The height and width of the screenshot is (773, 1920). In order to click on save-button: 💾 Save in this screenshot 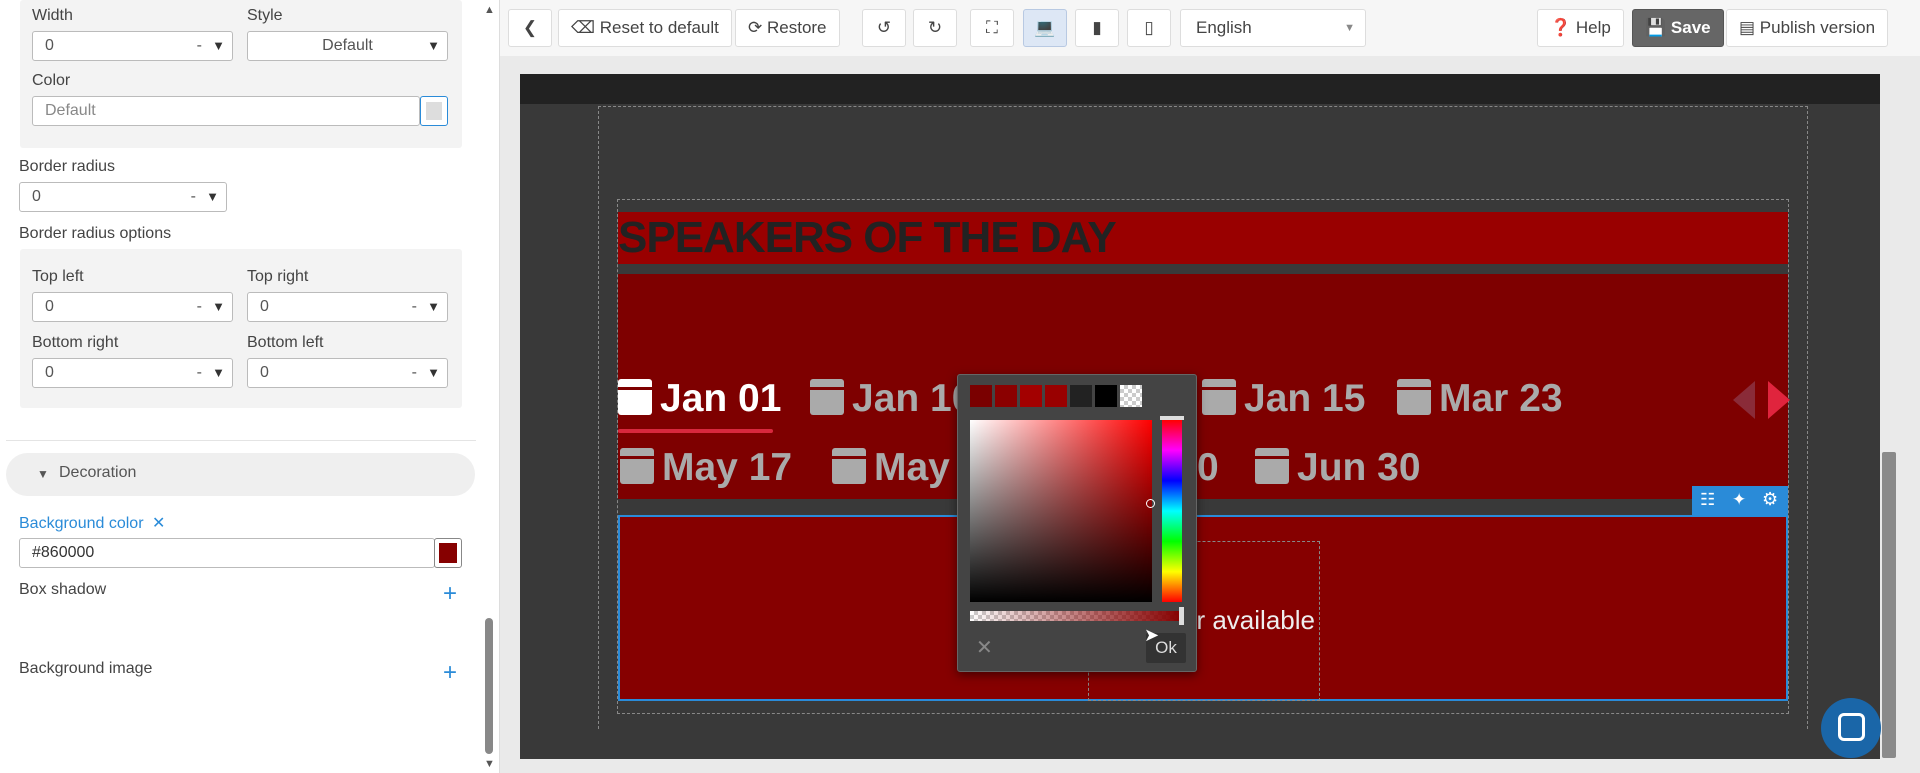, I will do `click(1678, 28)`.